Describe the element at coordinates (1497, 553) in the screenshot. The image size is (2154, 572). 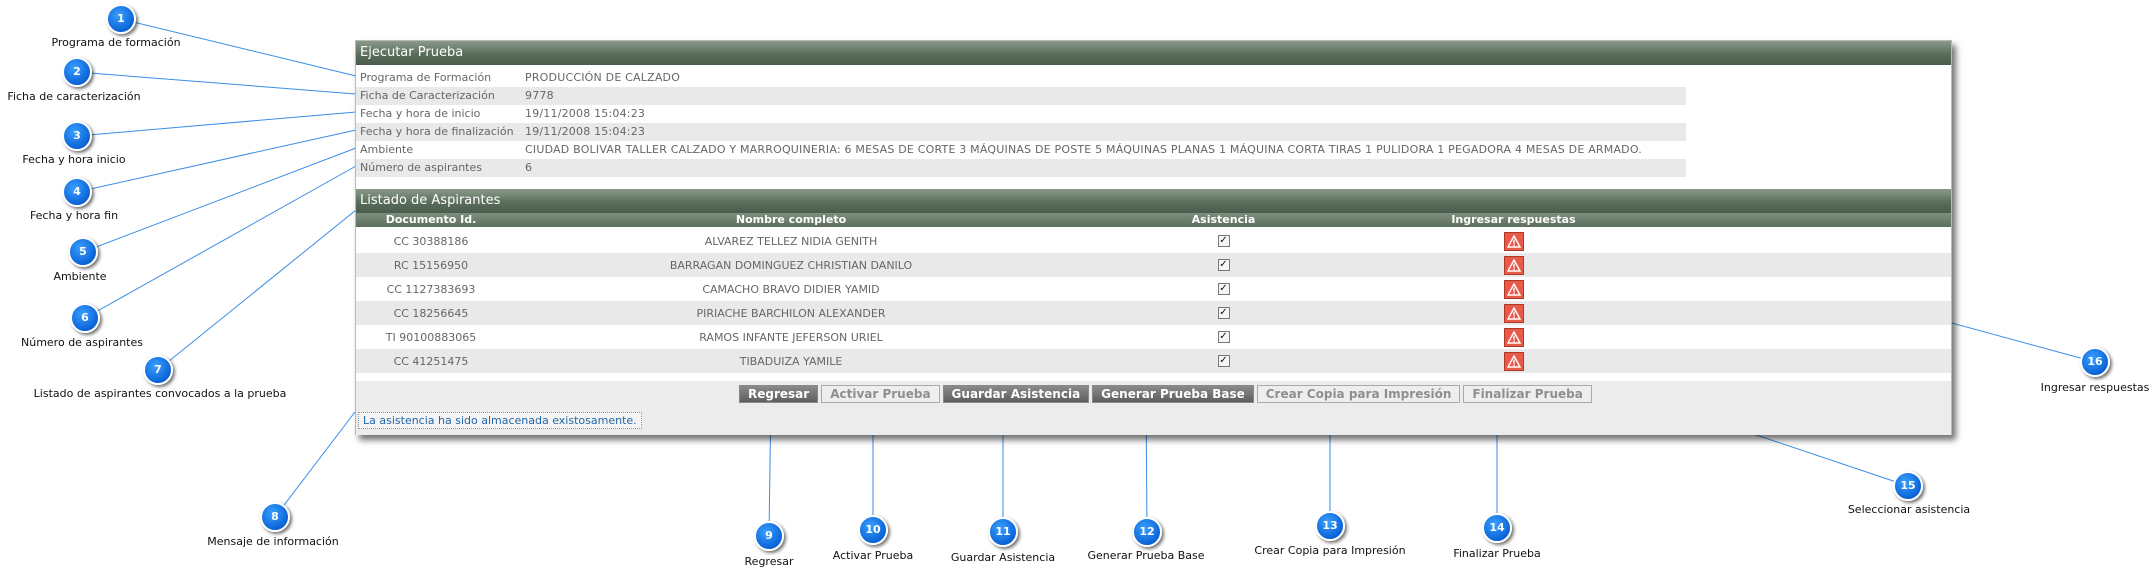
I see `callout-label-14: Finalizar Prueba` at that location.